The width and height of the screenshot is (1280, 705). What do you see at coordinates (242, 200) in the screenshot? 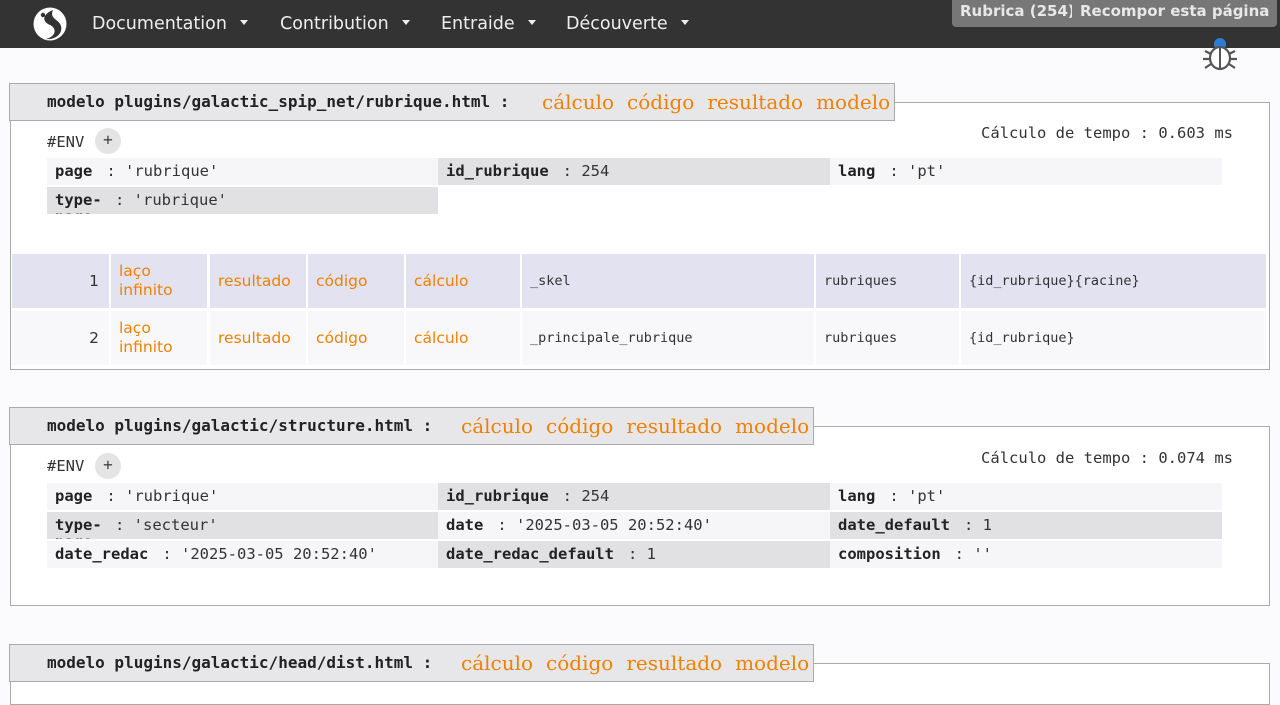
I see `env-entry: type-page : 'rubrique'` at bounding box center [242, 200].